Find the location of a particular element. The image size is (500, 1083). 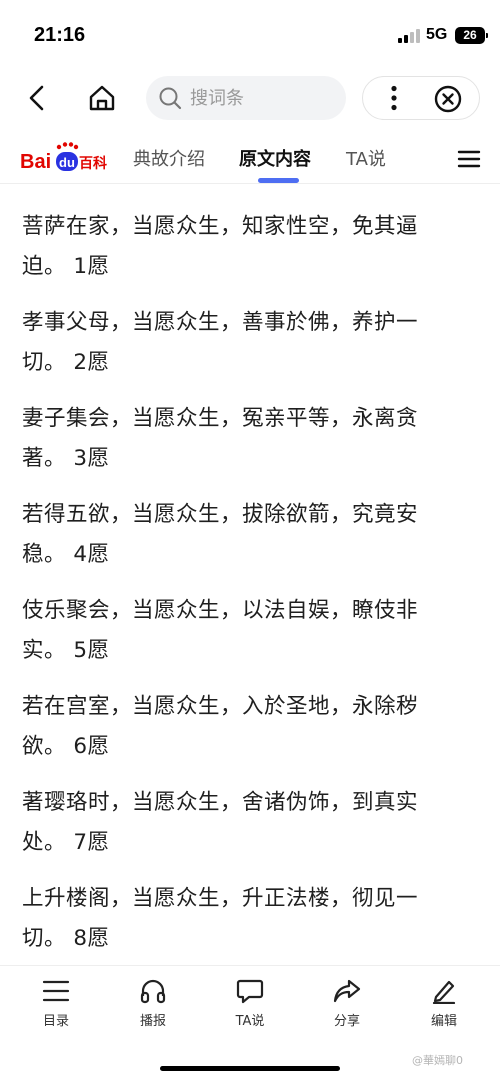

verse-line: 著。 3愿 is located at coordinates (66, 458).